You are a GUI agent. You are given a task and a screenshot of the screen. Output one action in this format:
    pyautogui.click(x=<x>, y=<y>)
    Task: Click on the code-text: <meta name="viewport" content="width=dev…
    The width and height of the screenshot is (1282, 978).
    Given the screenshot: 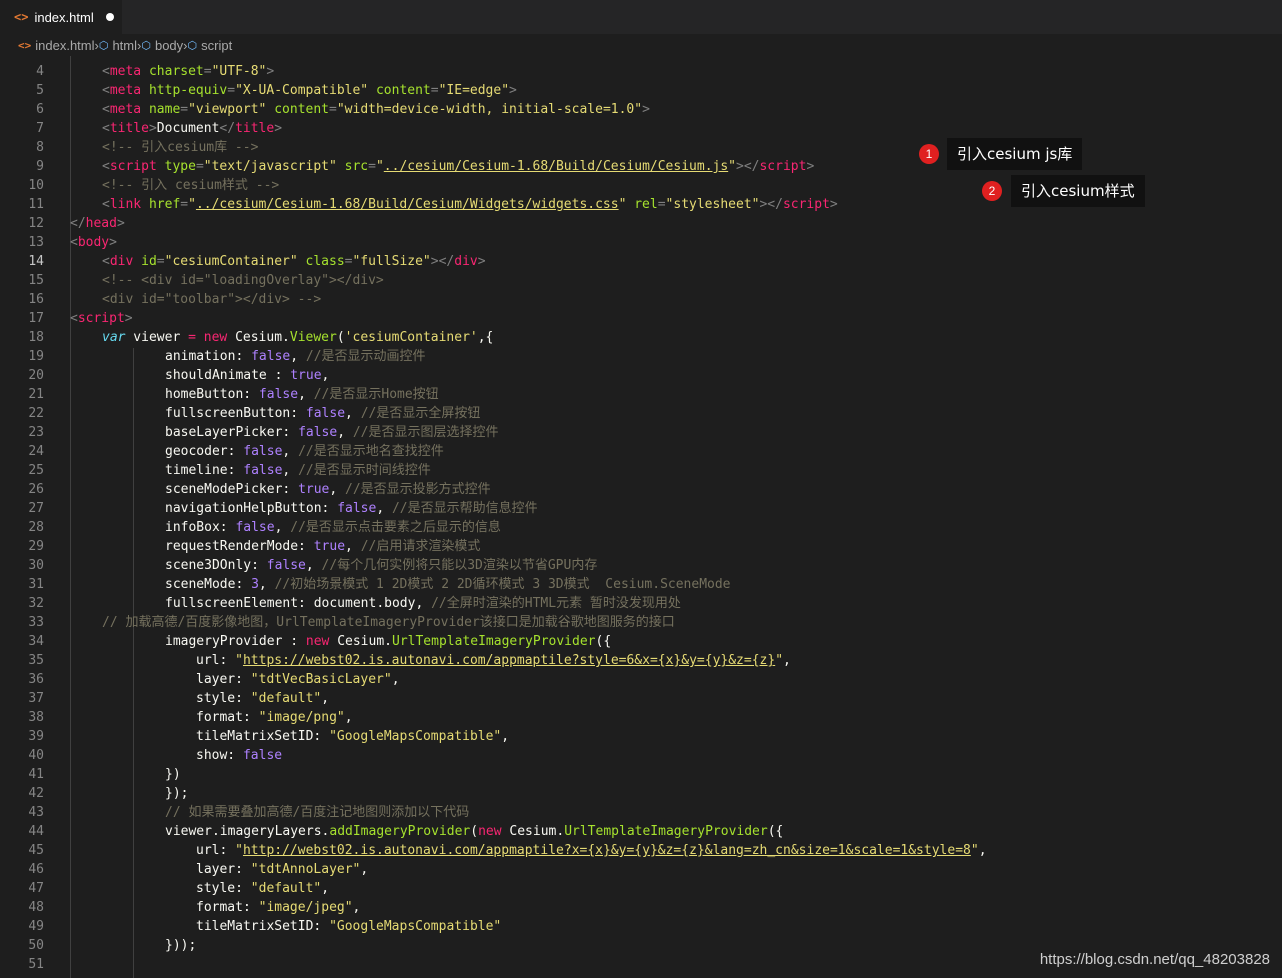 What is the action you would take?
    pyautogui.click(x=376, y=109)
    